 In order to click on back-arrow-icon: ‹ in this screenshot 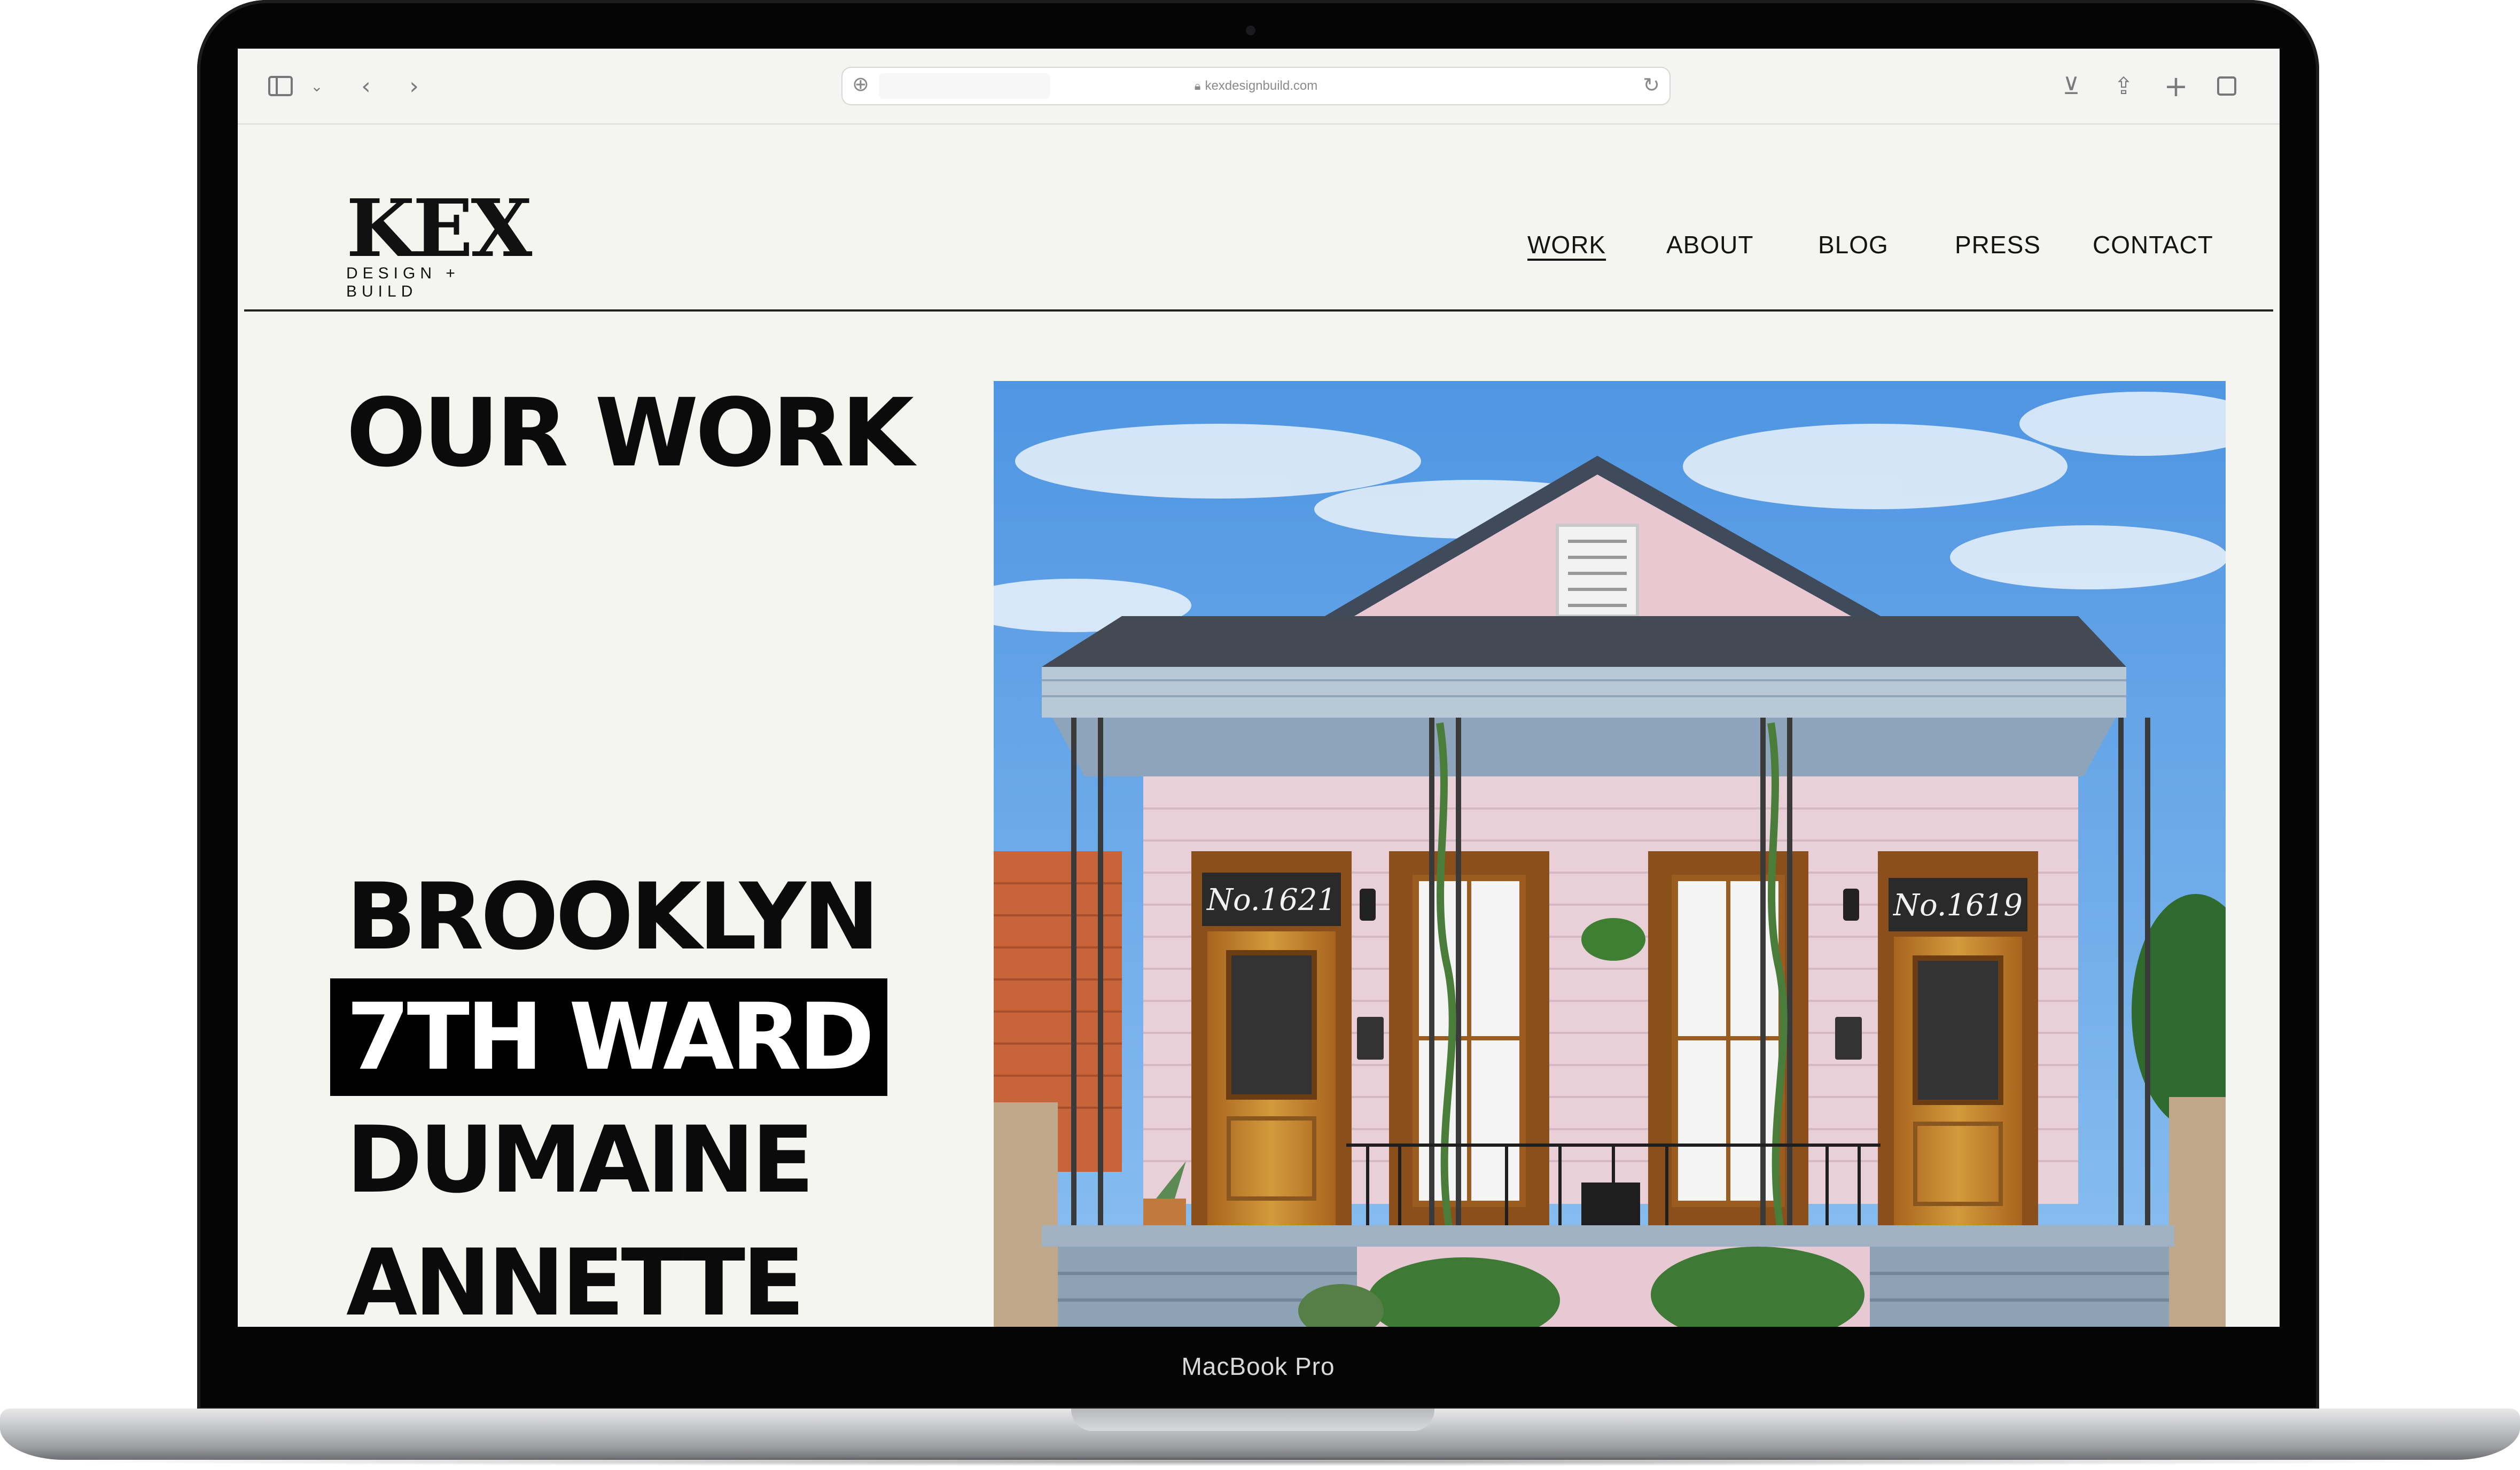, I will do `click(366, 86)`.